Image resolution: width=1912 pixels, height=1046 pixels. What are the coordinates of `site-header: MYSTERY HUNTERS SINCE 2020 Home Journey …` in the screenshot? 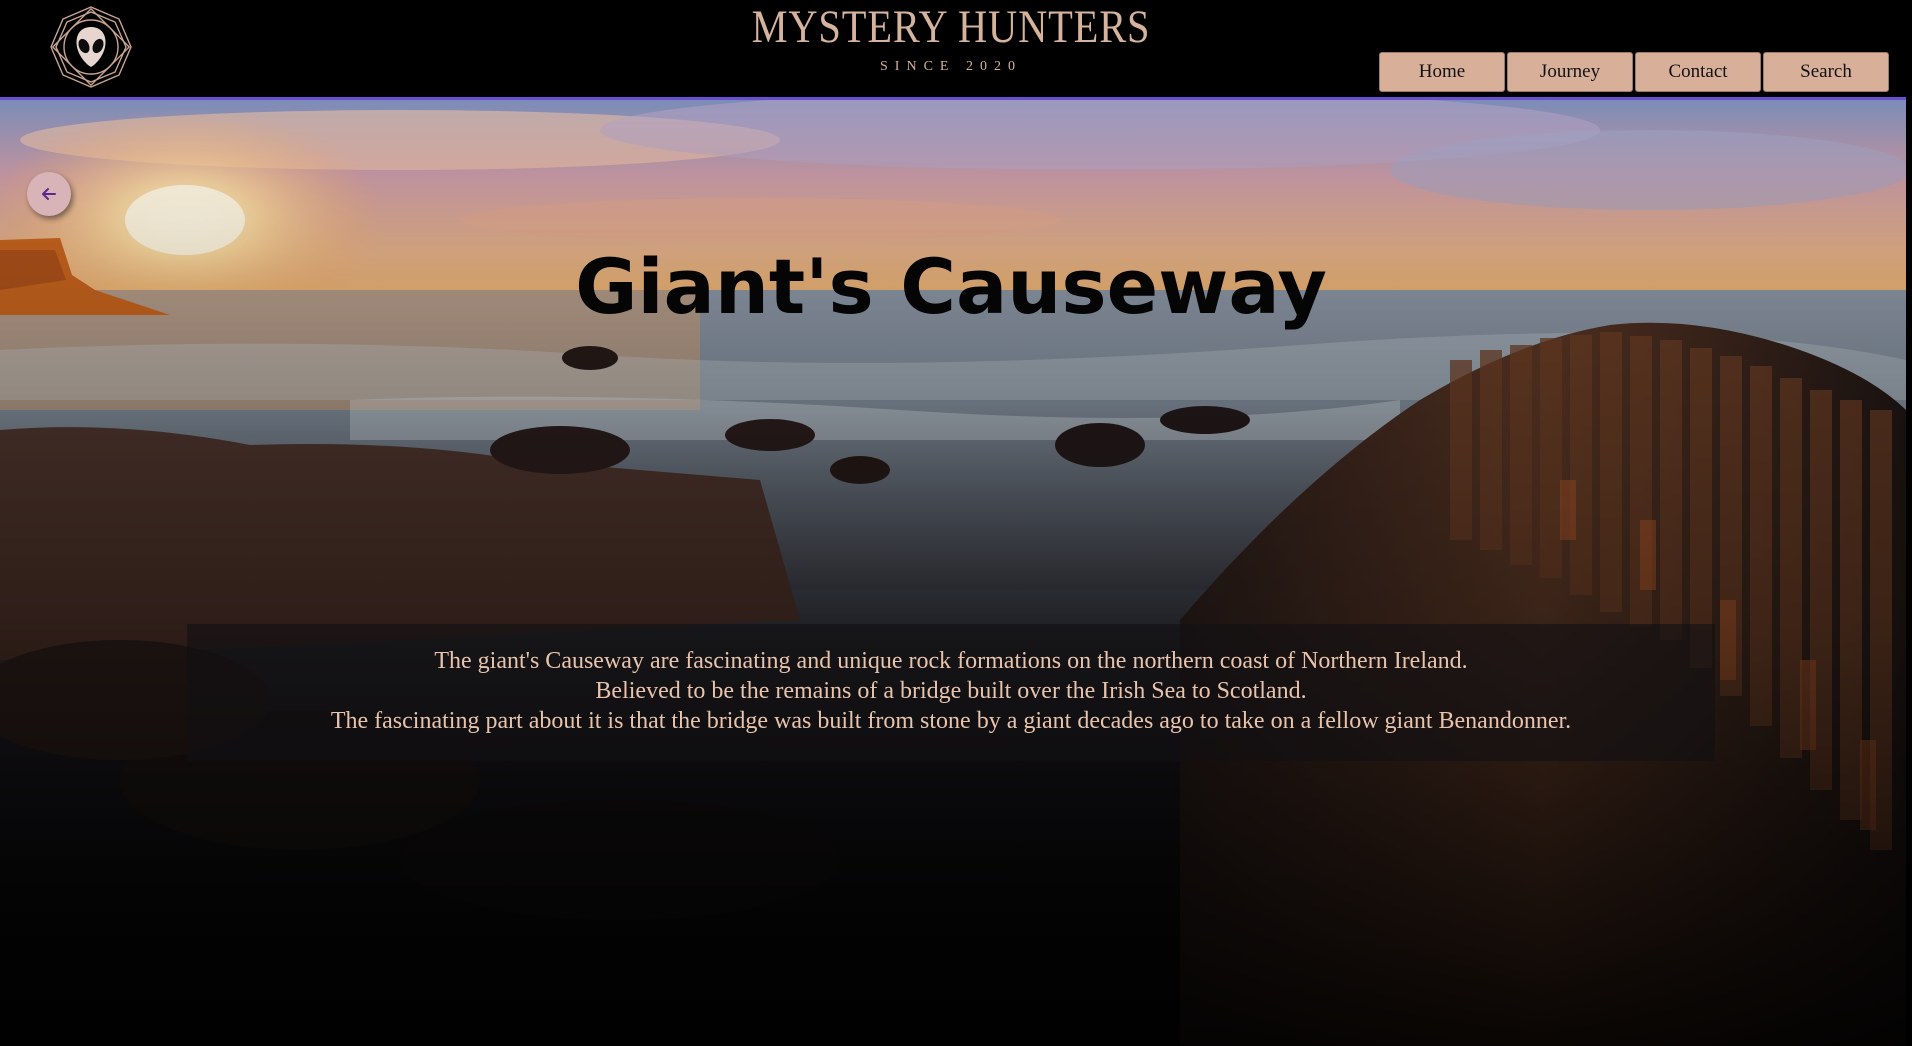 It's located at (956, 48).